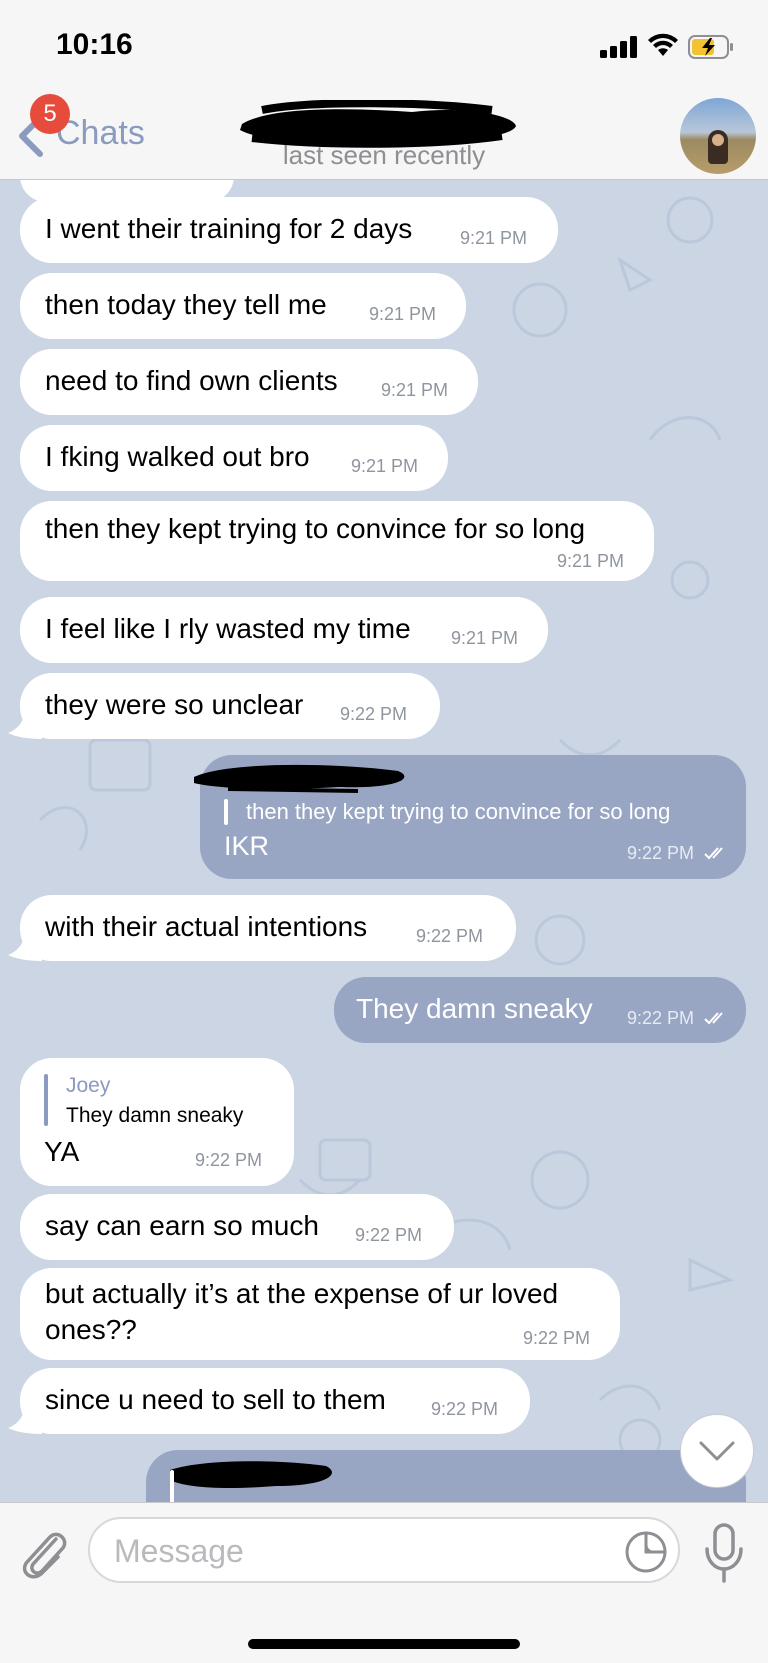  I want to click on message-bubble-incoming: I feel like I rly wasted my time 9:21 PM, so click(284, 630).